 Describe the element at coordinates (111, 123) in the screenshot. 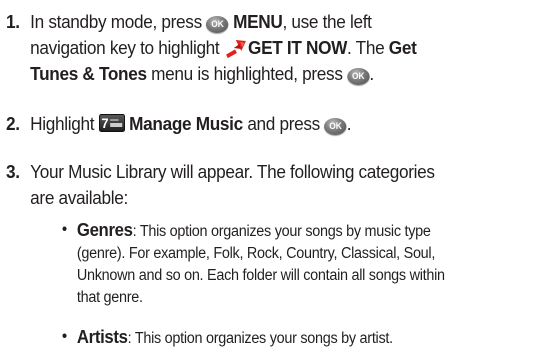

I see `vcast-music-icon: 7` at that location.